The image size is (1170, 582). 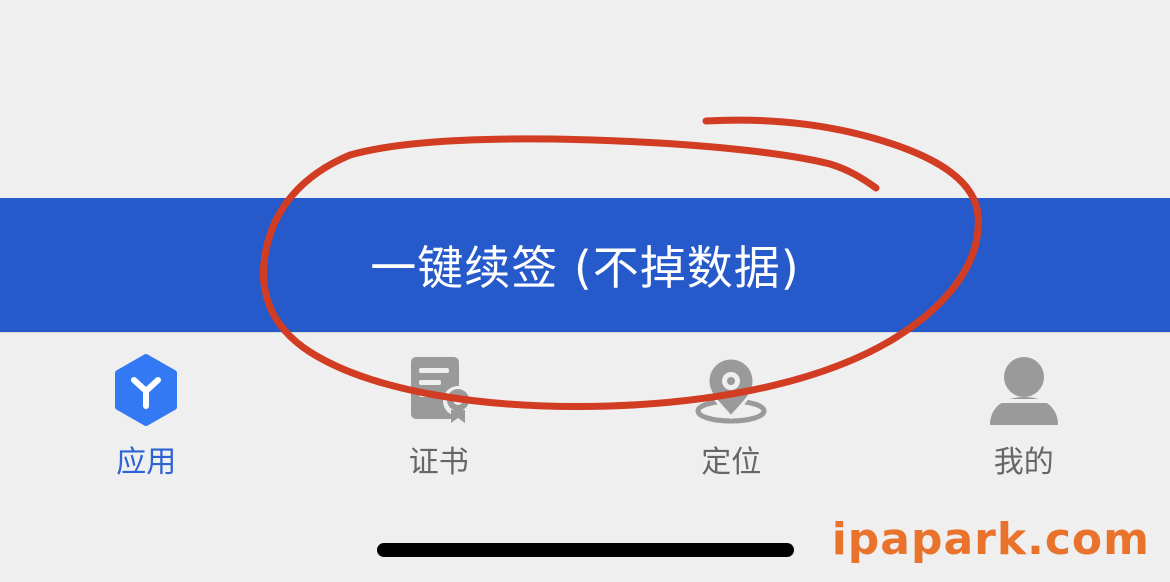 What do you see at coordinates (731, 462) in the screenshot?
I see `tab-location-label: 定位` at bounding box center [731, 462].